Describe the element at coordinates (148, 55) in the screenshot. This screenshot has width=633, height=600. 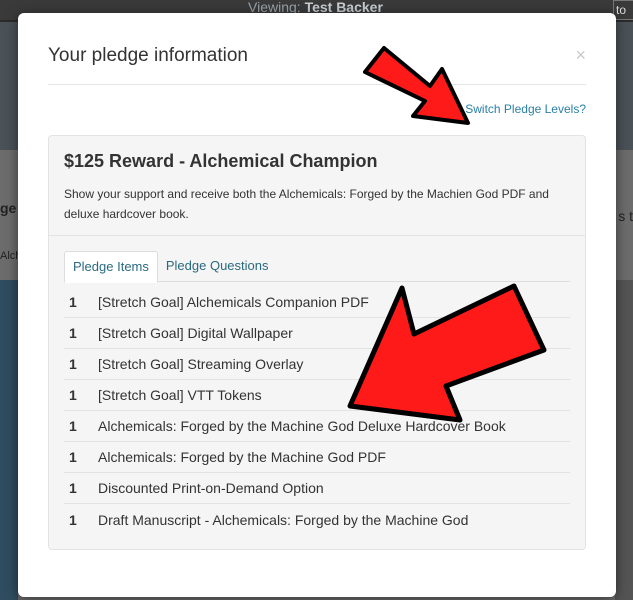
I see `modal-title: Your pledge information` at that location.